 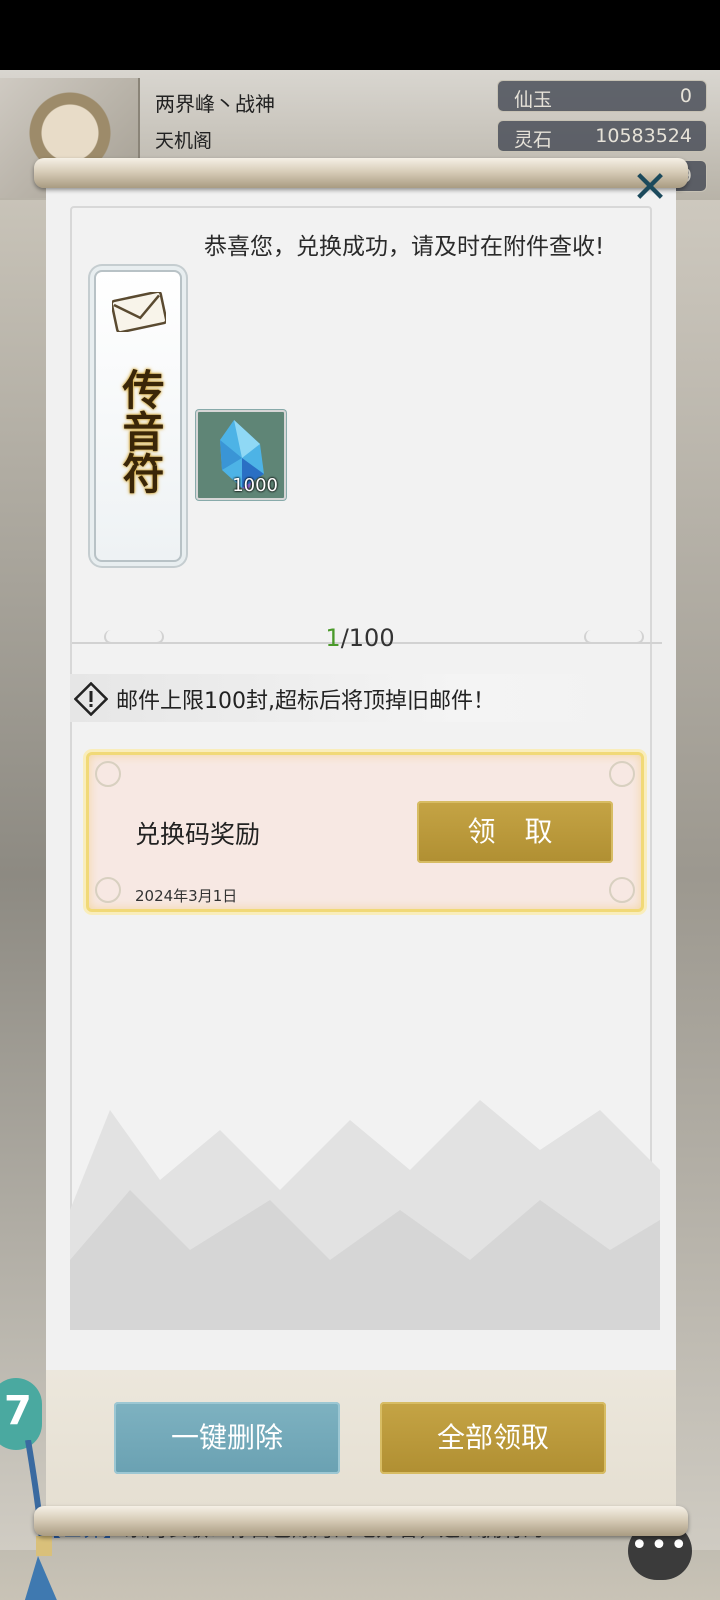 What do you see at coordinates (515, 832) in the screenshot?
I see `claim-button: 领 取` at bounding box center [515, 832].